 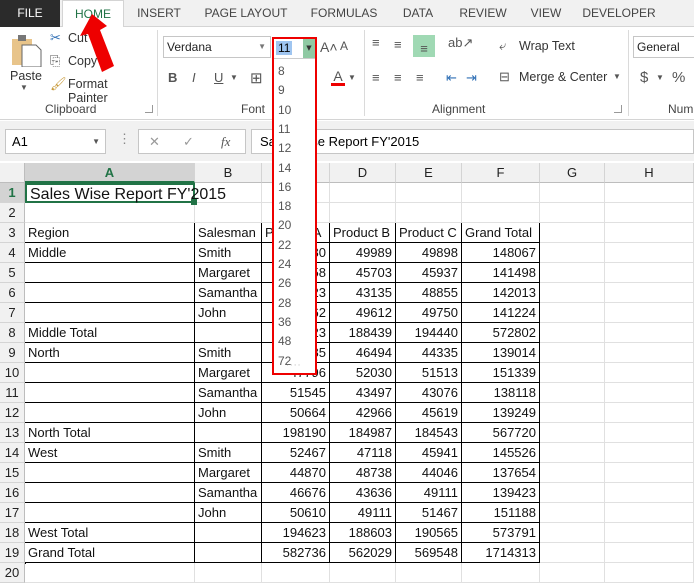 I want to click on table-cell: 43497, so click(x=363, y=393).